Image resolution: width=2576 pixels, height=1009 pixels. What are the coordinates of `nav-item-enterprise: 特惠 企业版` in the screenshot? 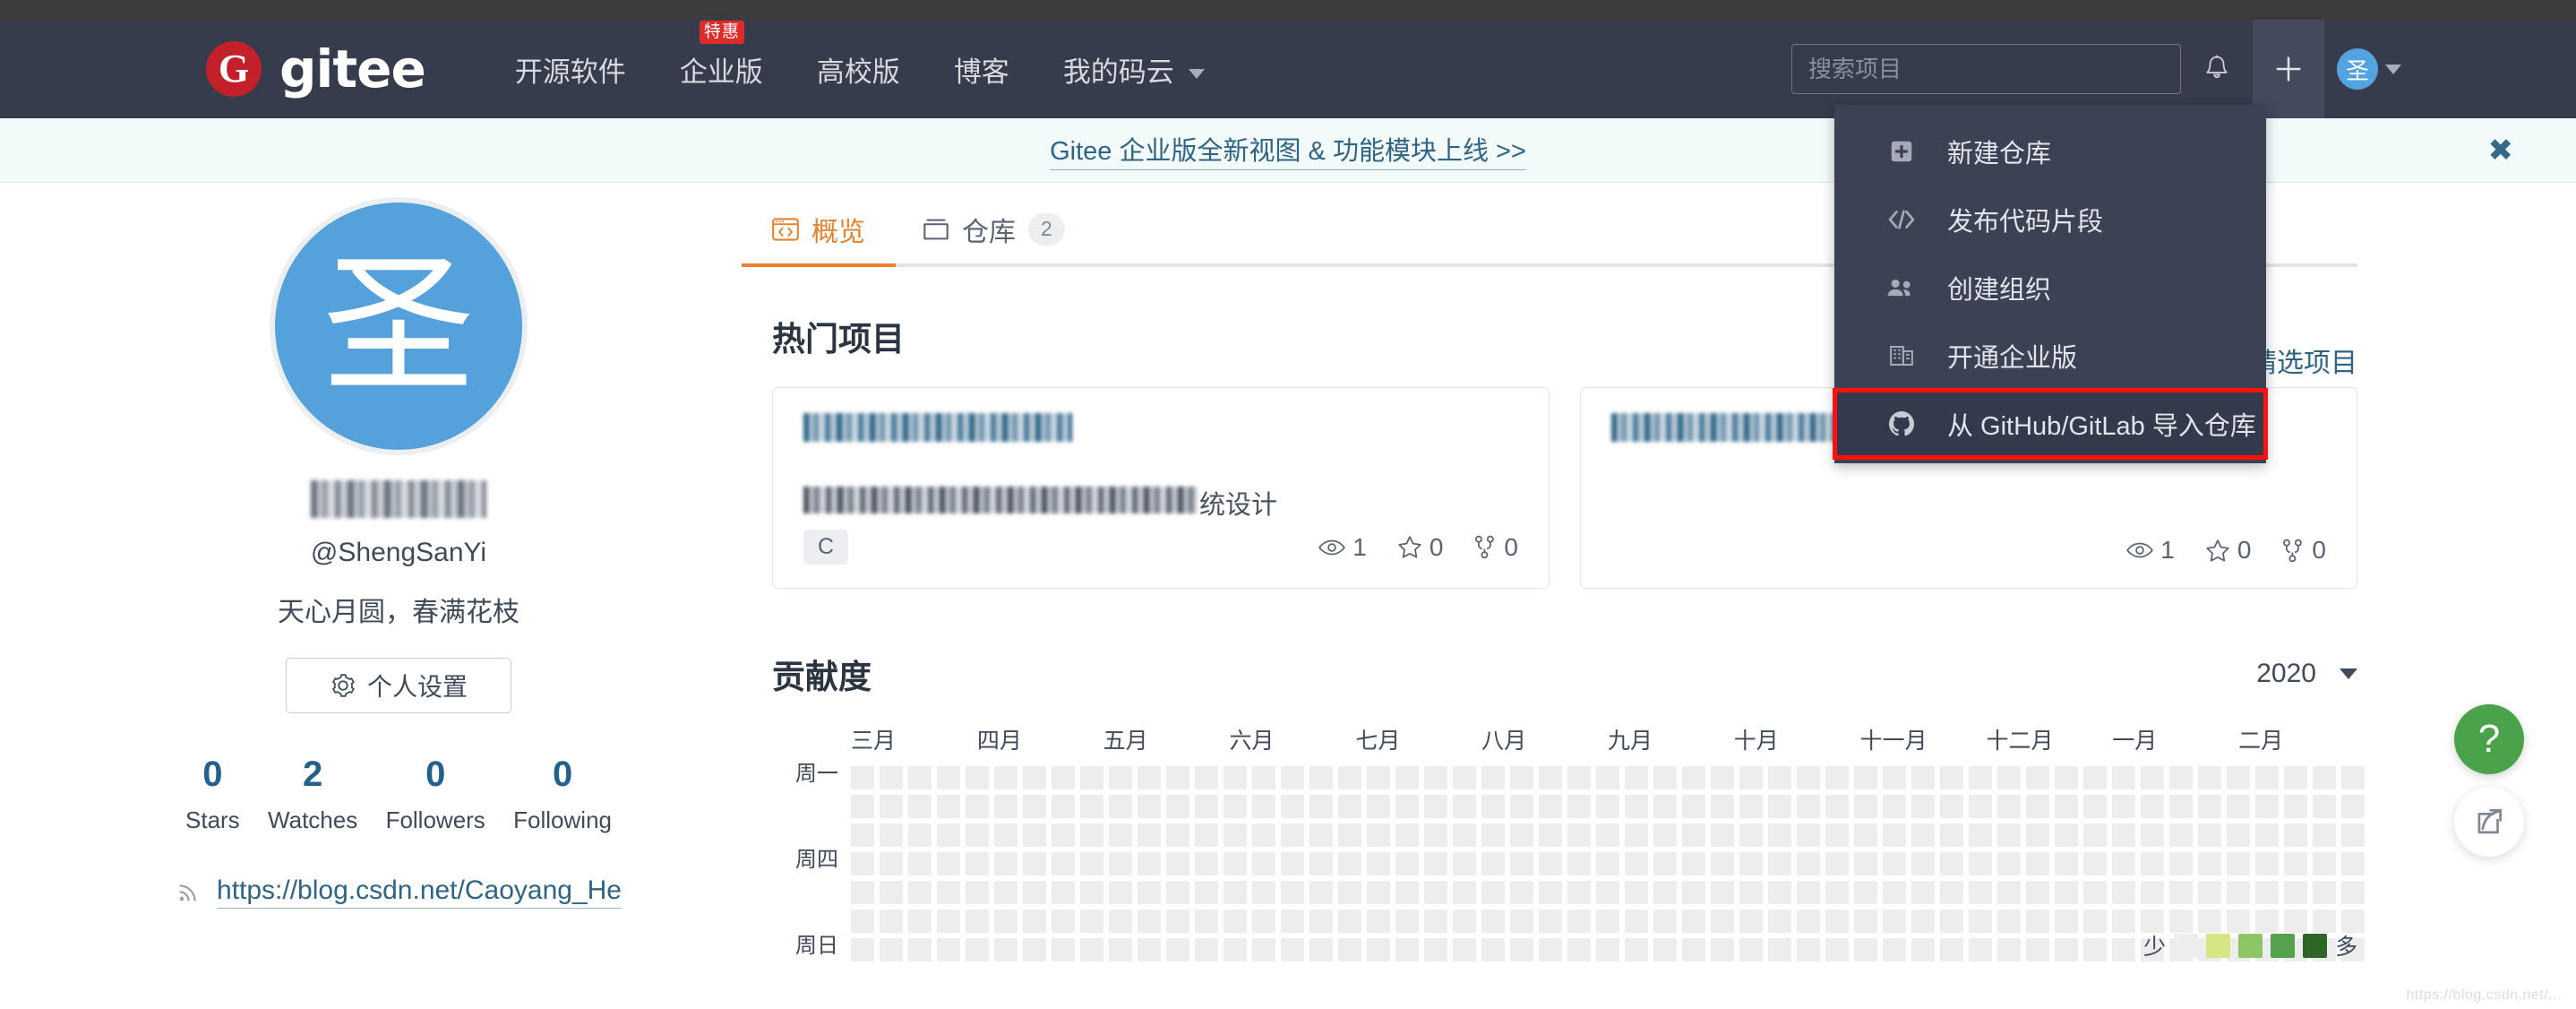 It's located at (721, 55).